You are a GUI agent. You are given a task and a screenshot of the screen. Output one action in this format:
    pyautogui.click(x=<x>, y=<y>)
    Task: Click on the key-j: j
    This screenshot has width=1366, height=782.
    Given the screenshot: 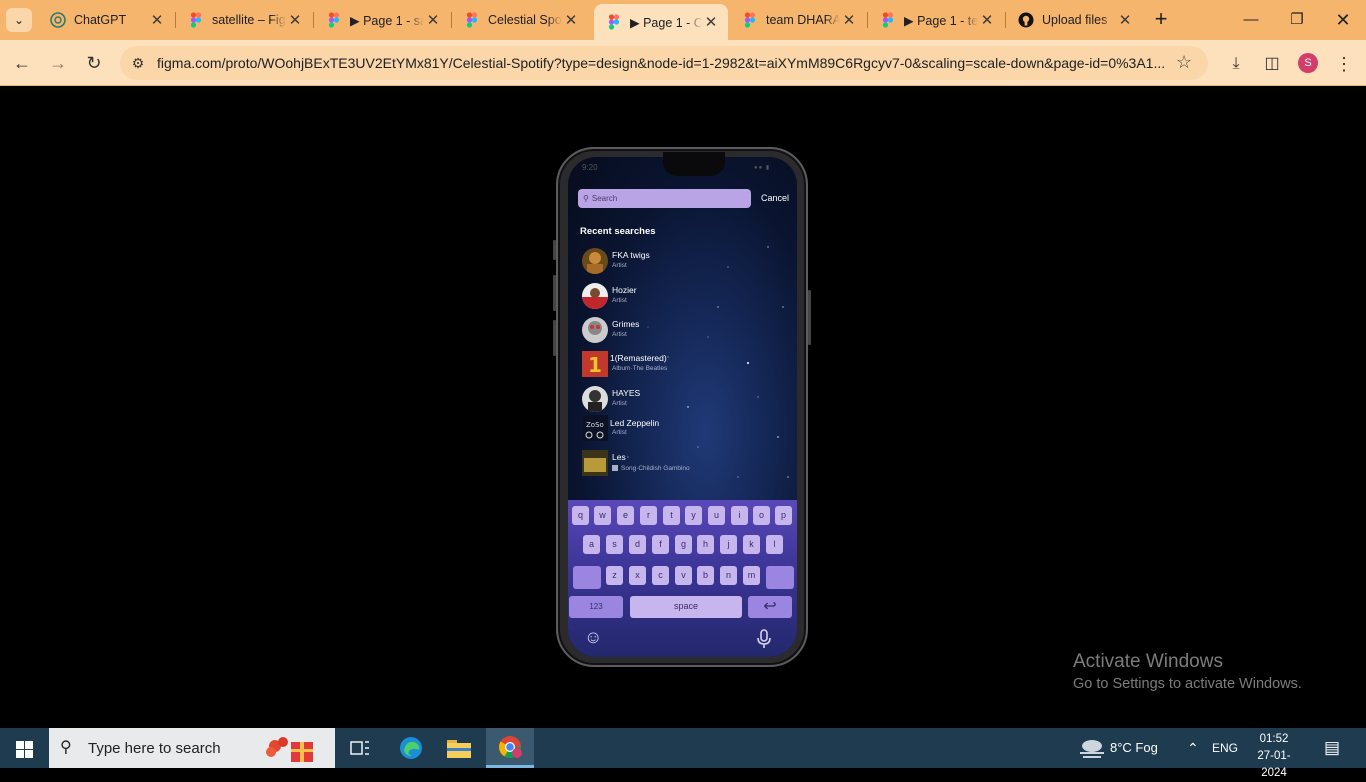 What is the action you would take?
    pyautogui.click(x=728, y=544)
    